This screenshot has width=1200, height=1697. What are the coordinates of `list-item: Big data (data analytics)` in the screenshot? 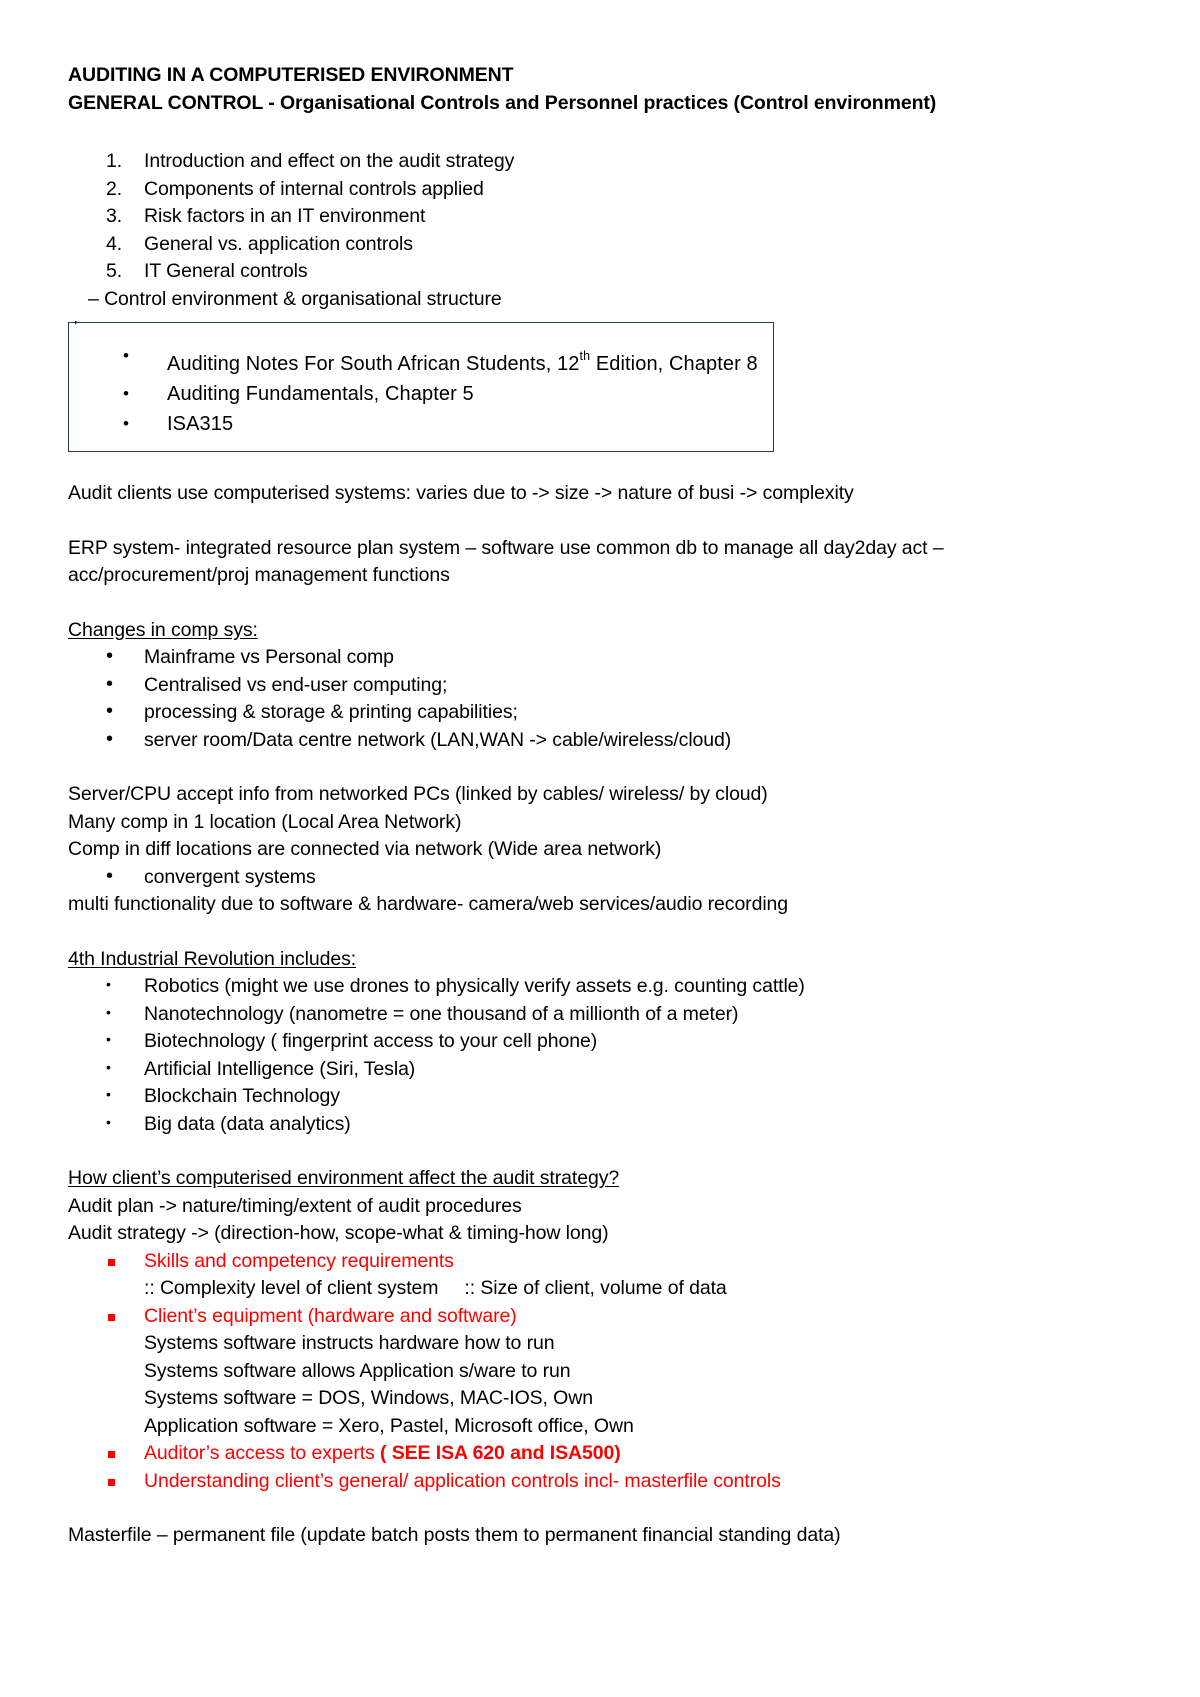 It's located at (618, 1124).